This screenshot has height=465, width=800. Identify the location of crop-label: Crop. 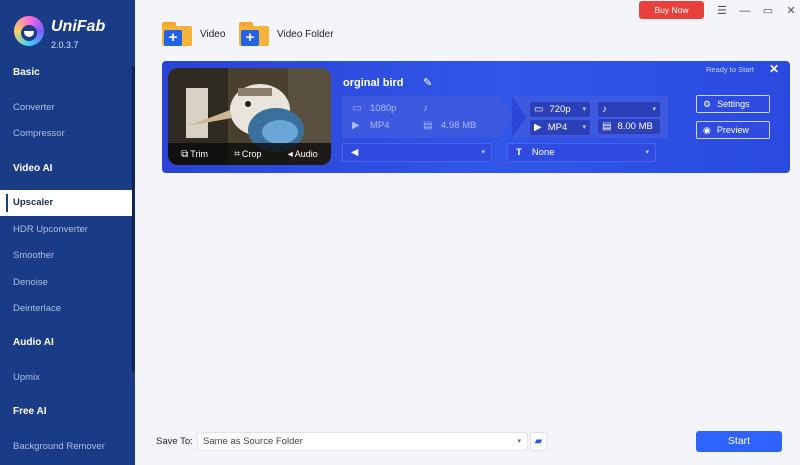
(251, 154).